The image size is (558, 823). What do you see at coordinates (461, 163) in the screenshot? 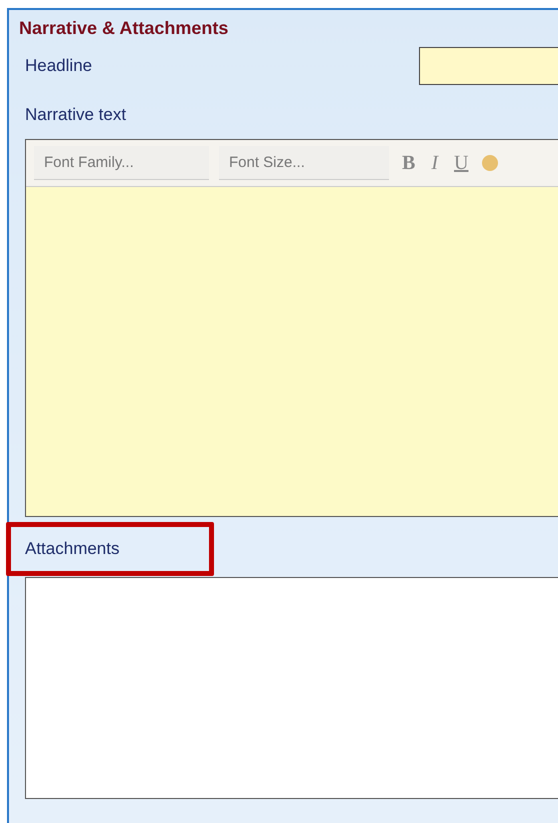
I see `underline-button: U` at bounding box center [461, 163].